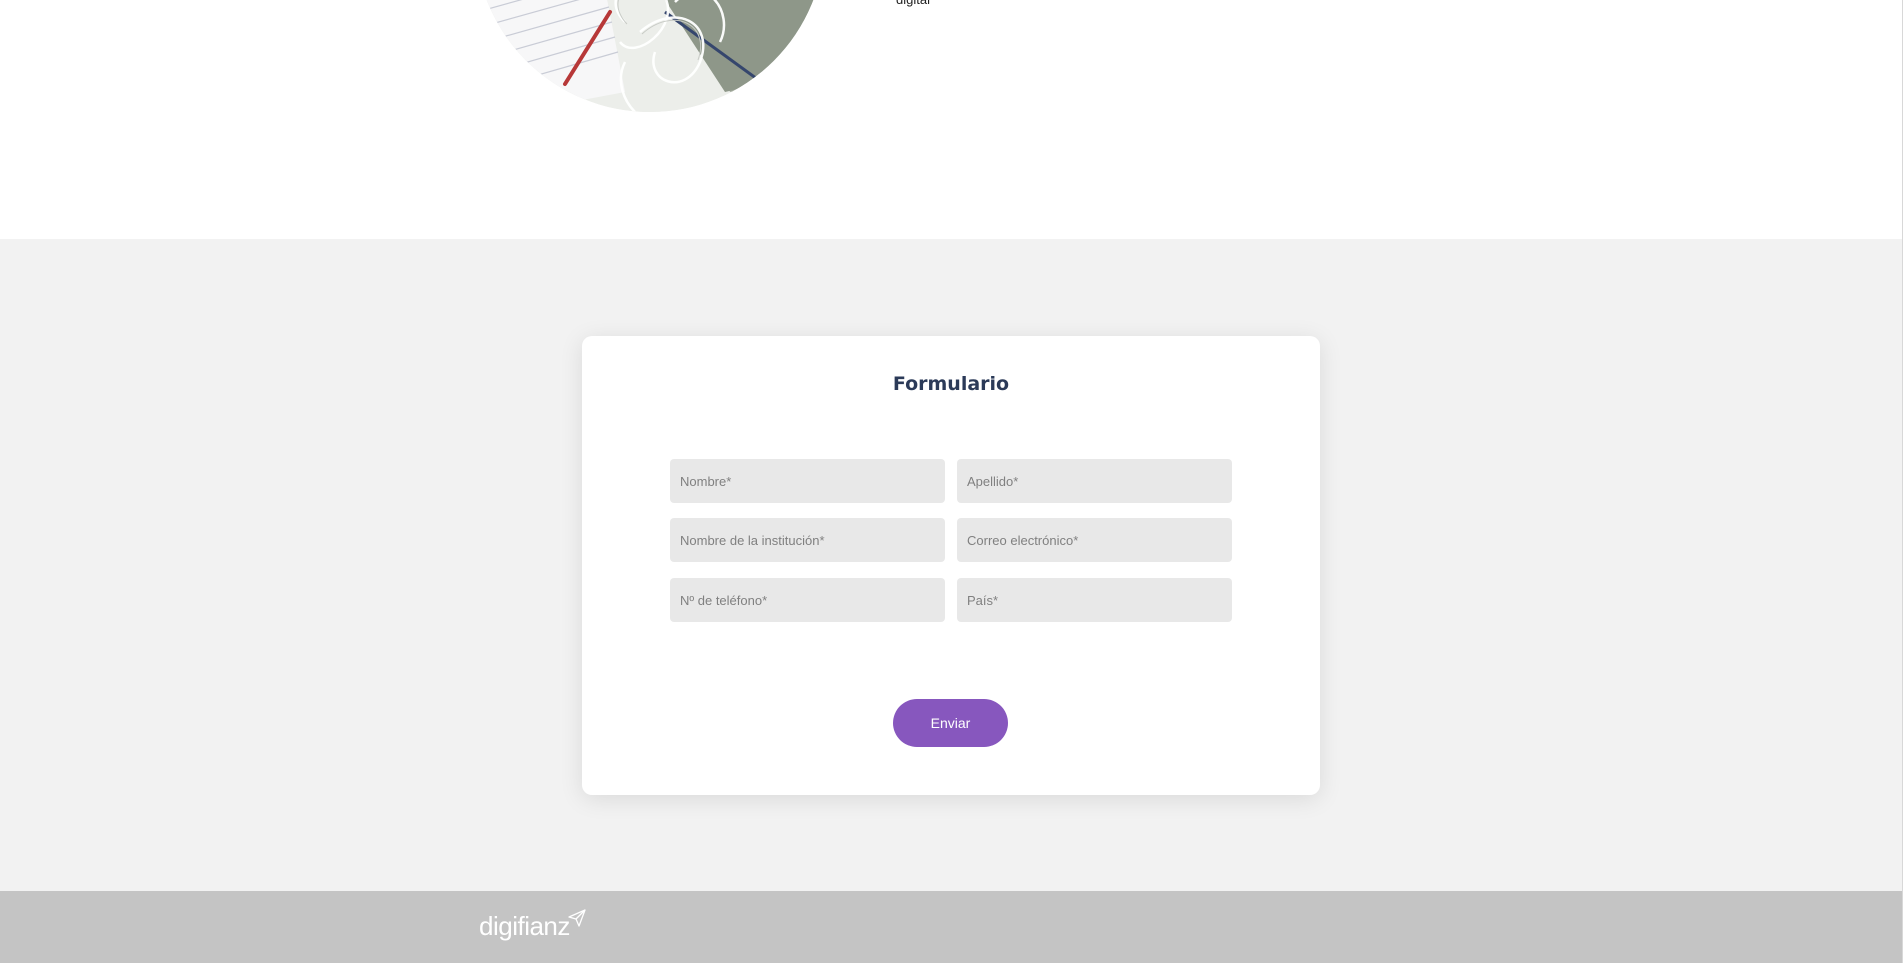 The image size is (1903, 963). What do you see at coordinates (807, 600) in the screenshot?
I see `phone-input` at bounding box center [807, 600].